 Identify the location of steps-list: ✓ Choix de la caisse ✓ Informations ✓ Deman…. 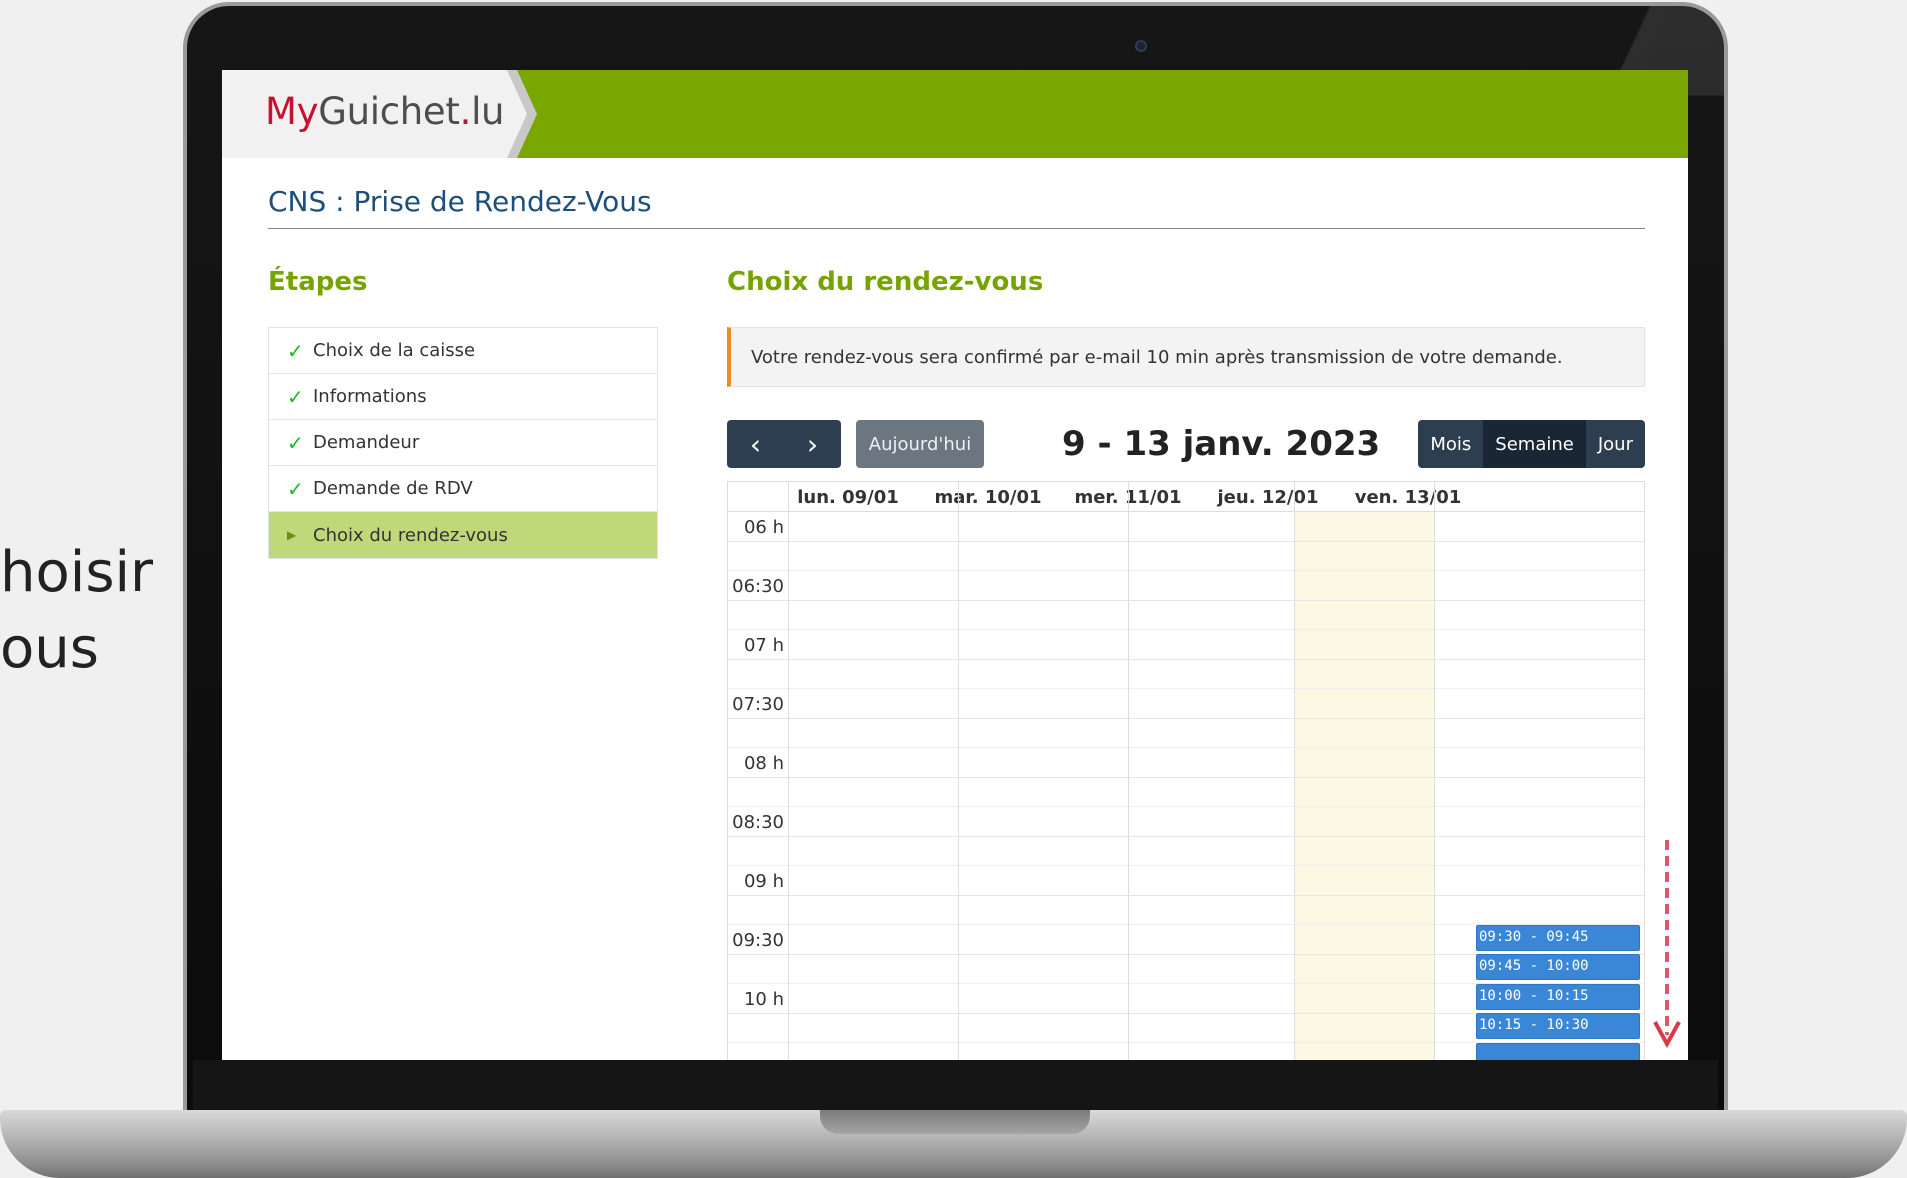
(463, 443).